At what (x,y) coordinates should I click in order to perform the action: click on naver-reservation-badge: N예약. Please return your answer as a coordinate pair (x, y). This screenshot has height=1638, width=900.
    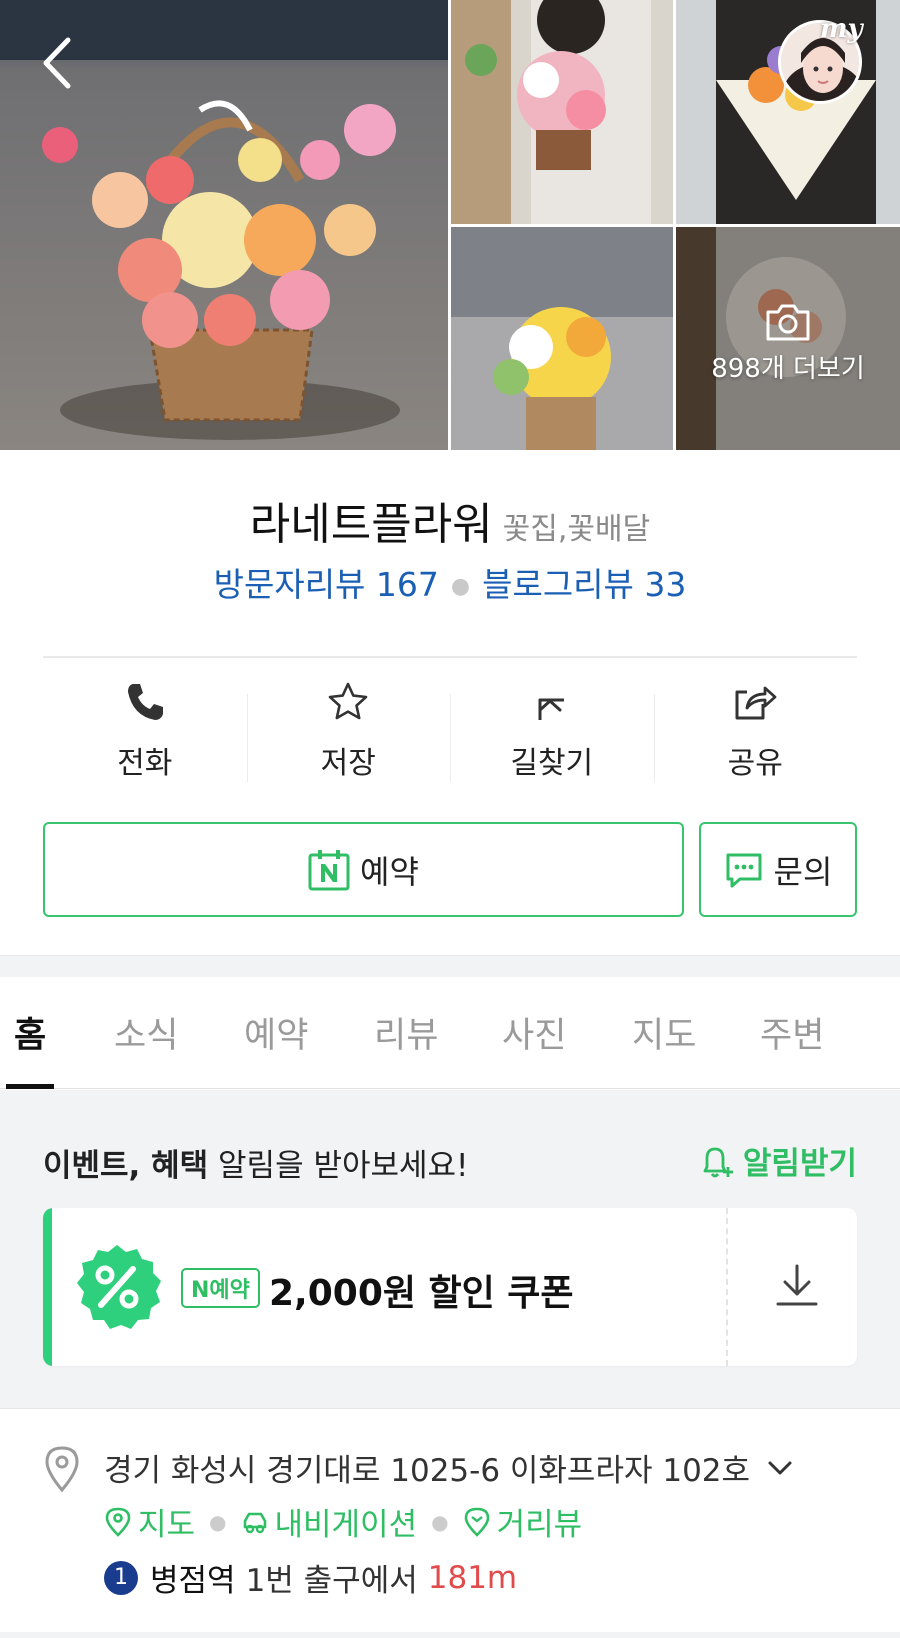
    Looking at the image, I should click on (220, 1288).